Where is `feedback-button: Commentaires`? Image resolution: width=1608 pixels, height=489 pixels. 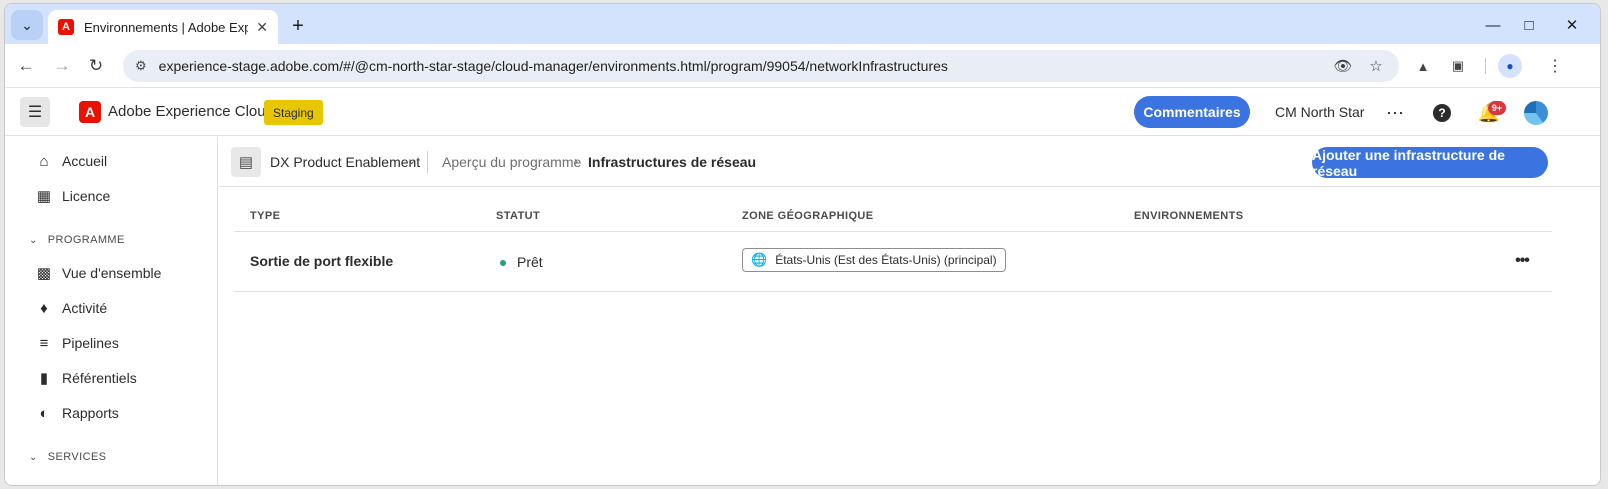
feedback-button: Commentaires is located at coordinates (1192, 112).